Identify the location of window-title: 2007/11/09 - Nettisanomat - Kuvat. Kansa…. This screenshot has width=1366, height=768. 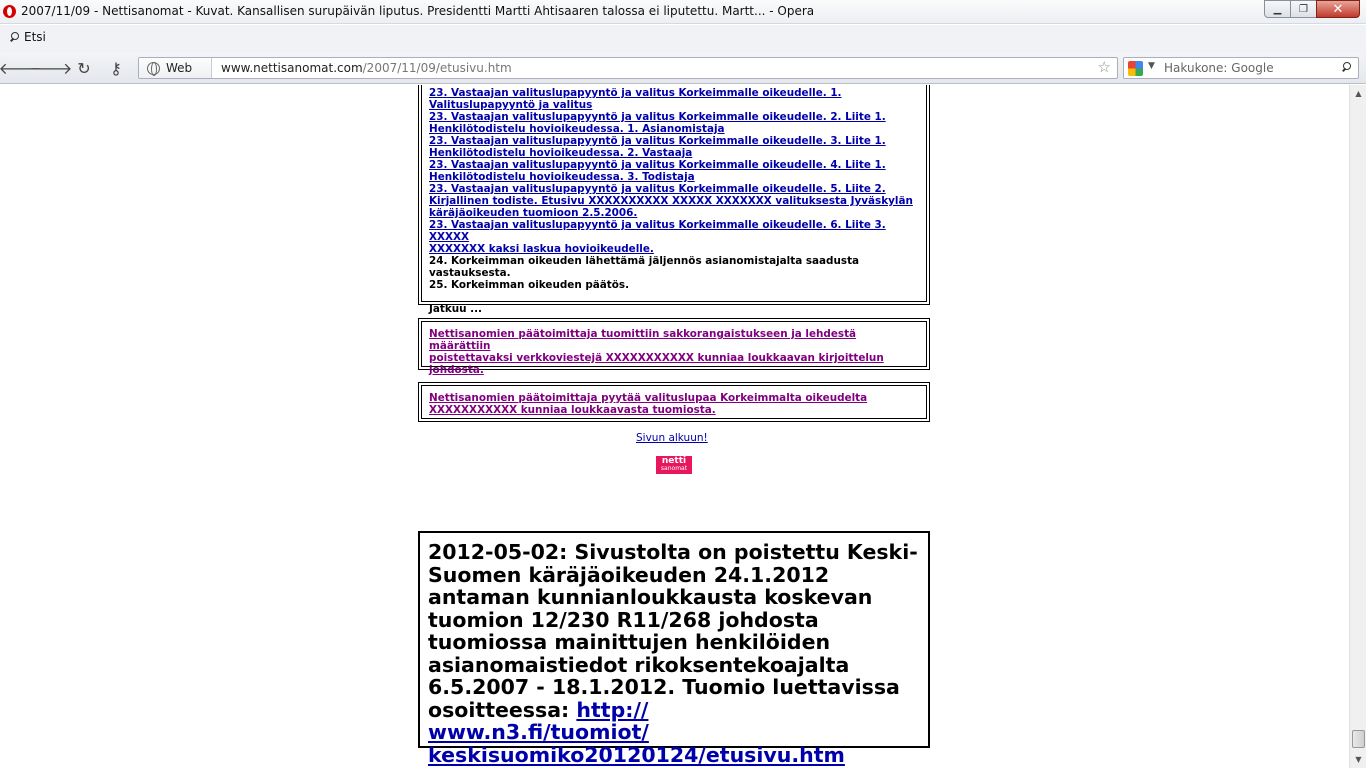
(418, 11).